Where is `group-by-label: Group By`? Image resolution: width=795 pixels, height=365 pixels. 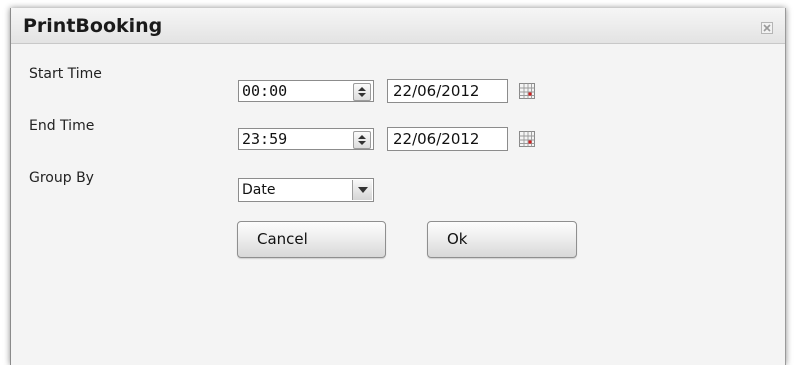 group-by-label: Group By is located at coordinates (61, 178).